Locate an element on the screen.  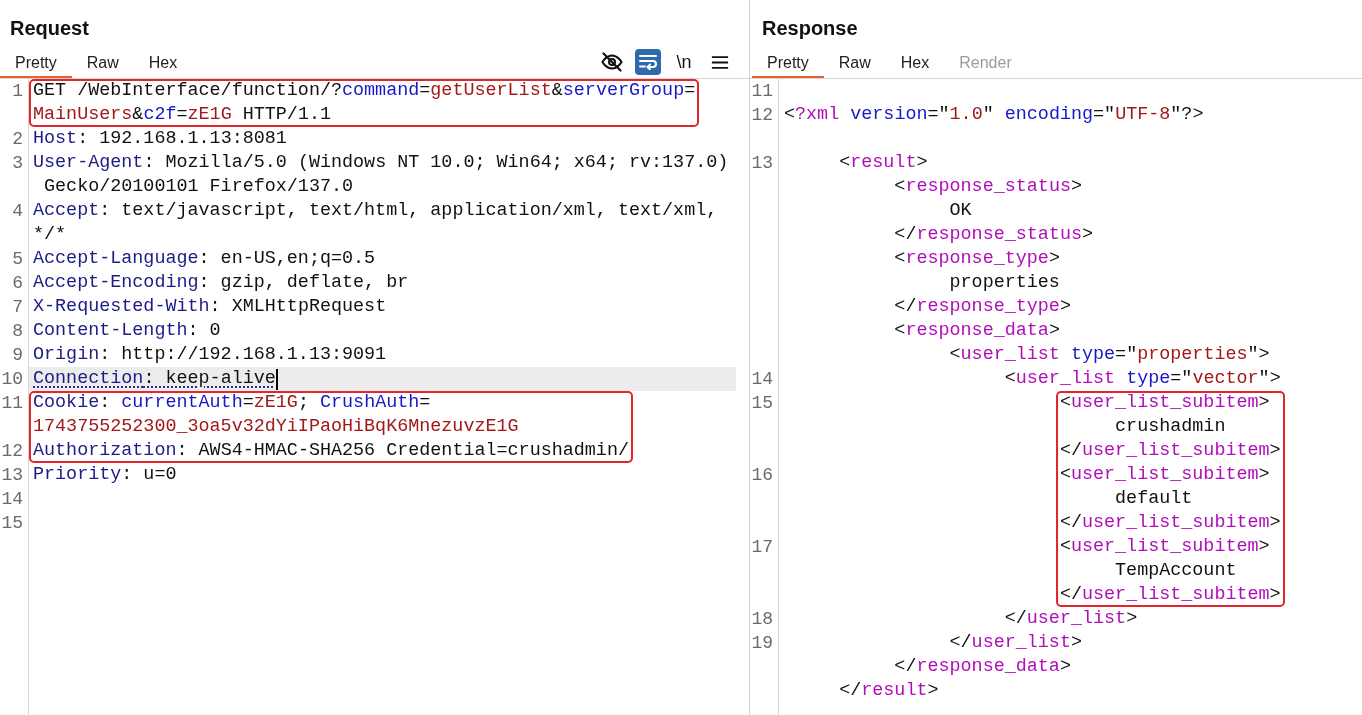
code-line: Accept-Encoding: gzip, deflate, br is located at coordinates (221, 282).